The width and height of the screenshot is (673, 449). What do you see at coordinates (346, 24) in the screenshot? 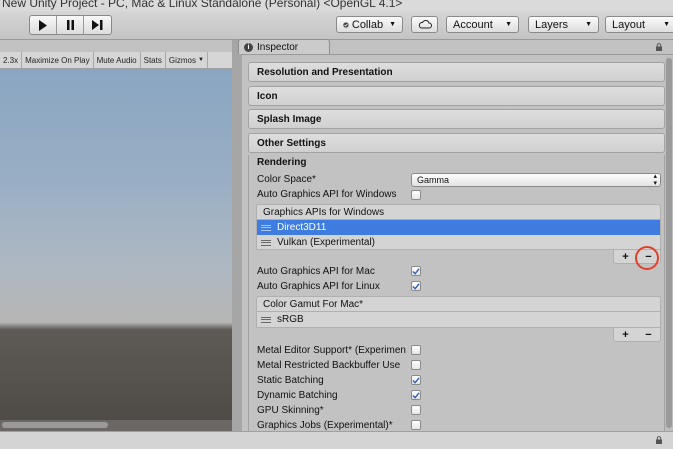
I see `check-circle-icon` at bounding box center [346, 24].